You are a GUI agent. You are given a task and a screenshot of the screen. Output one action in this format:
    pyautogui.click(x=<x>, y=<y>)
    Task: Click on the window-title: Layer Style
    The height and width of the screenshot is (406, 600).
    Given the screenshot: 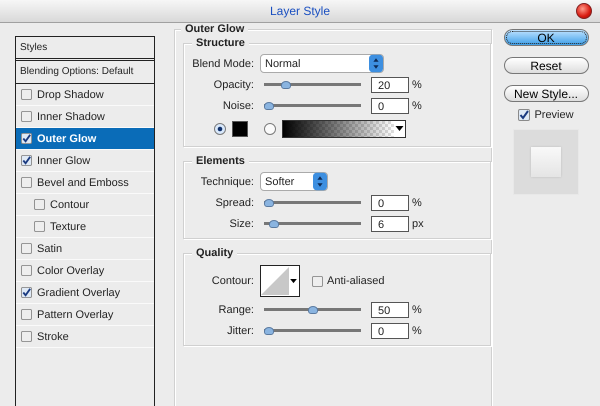 What is the action you would take?
    pyautogui.click(x=300, y=11)
    